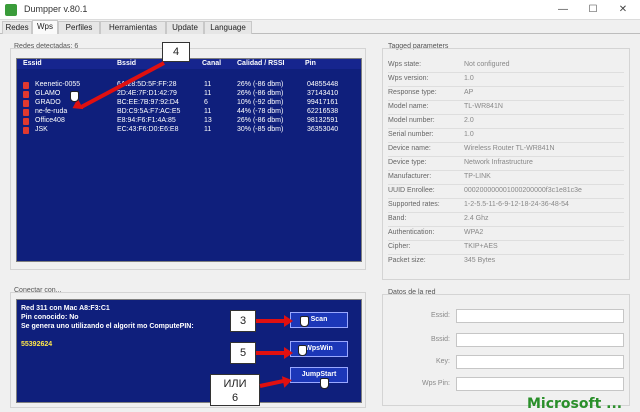 The image size is (640, 412). What do you see at coordinates (185, 27) in the screenshot?
I see `tab-update: Update` at bounding box center [185, 27].